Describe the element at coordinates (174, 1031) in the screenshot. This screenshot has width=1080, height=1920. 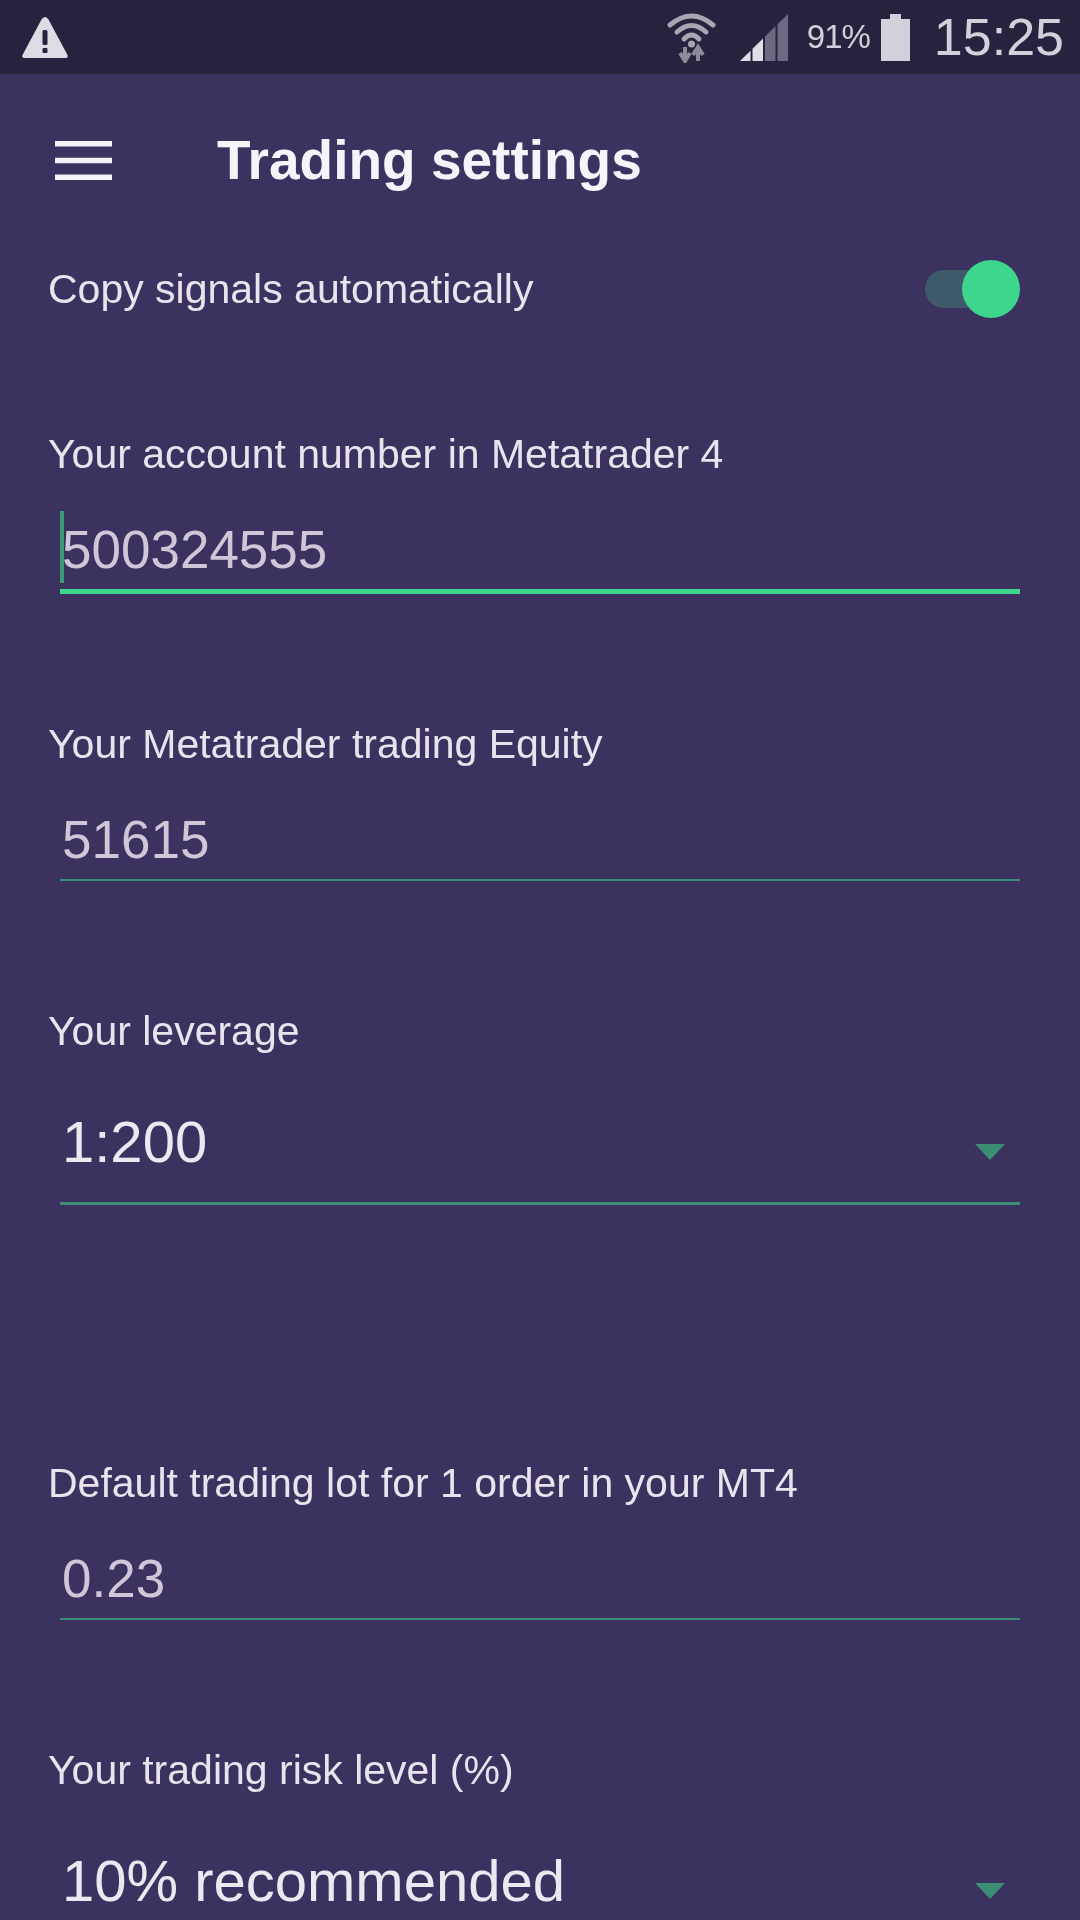
I see `field-label: Your leverage` at that location.